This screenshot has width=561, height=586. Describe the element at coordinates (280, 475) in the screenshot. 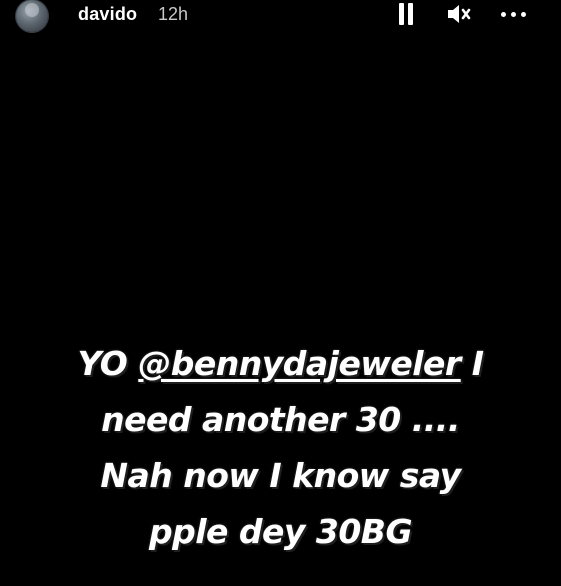

I see `caption-line-3: Nah now I know say` at that location.